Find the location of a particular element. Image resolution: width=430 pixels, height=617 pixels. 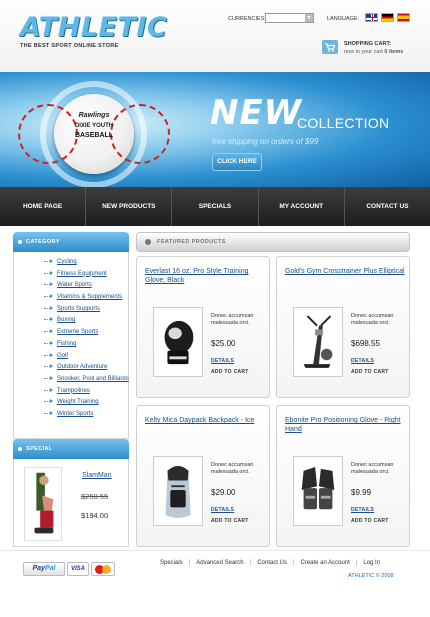

product-price: $698.55 is located at coordinates (365, 343).